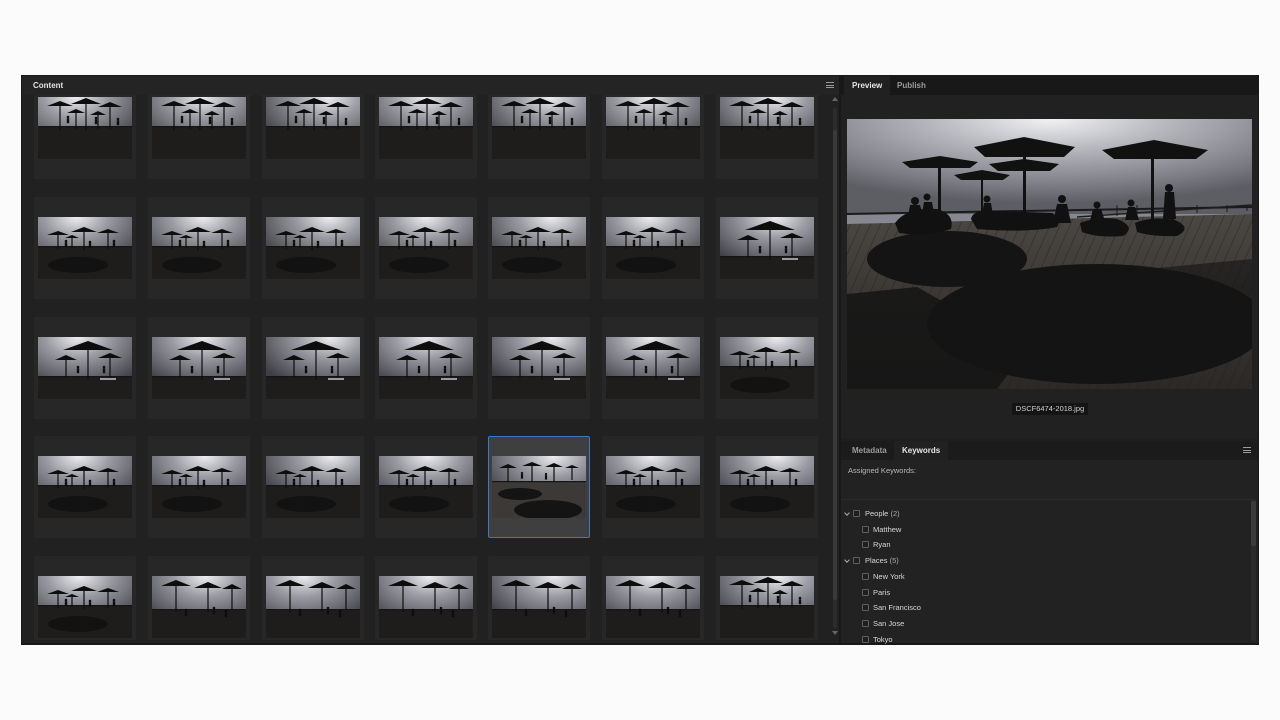 Image resolution: width=1280 pixels, height=720 pixels. What do you see at coordinates (1049, 254) in the screenshot?
I see `preview-image` at bounding box center [1049, 254].